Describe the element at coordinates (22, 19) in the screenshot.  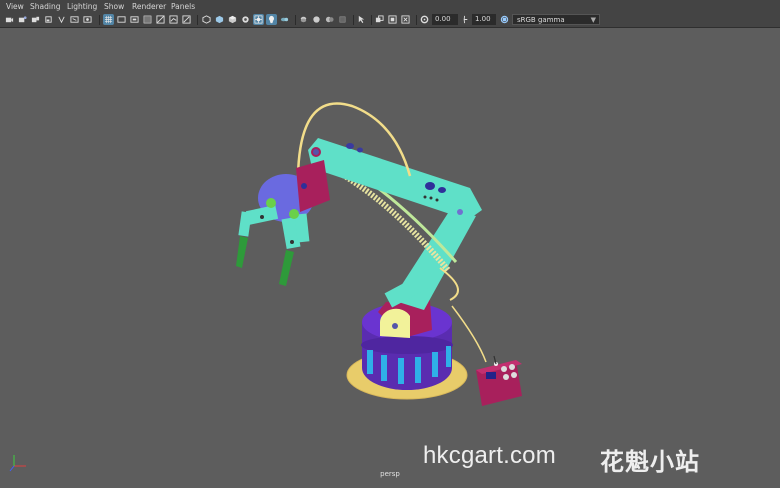
I see `camera-attributes-icon` at that location.